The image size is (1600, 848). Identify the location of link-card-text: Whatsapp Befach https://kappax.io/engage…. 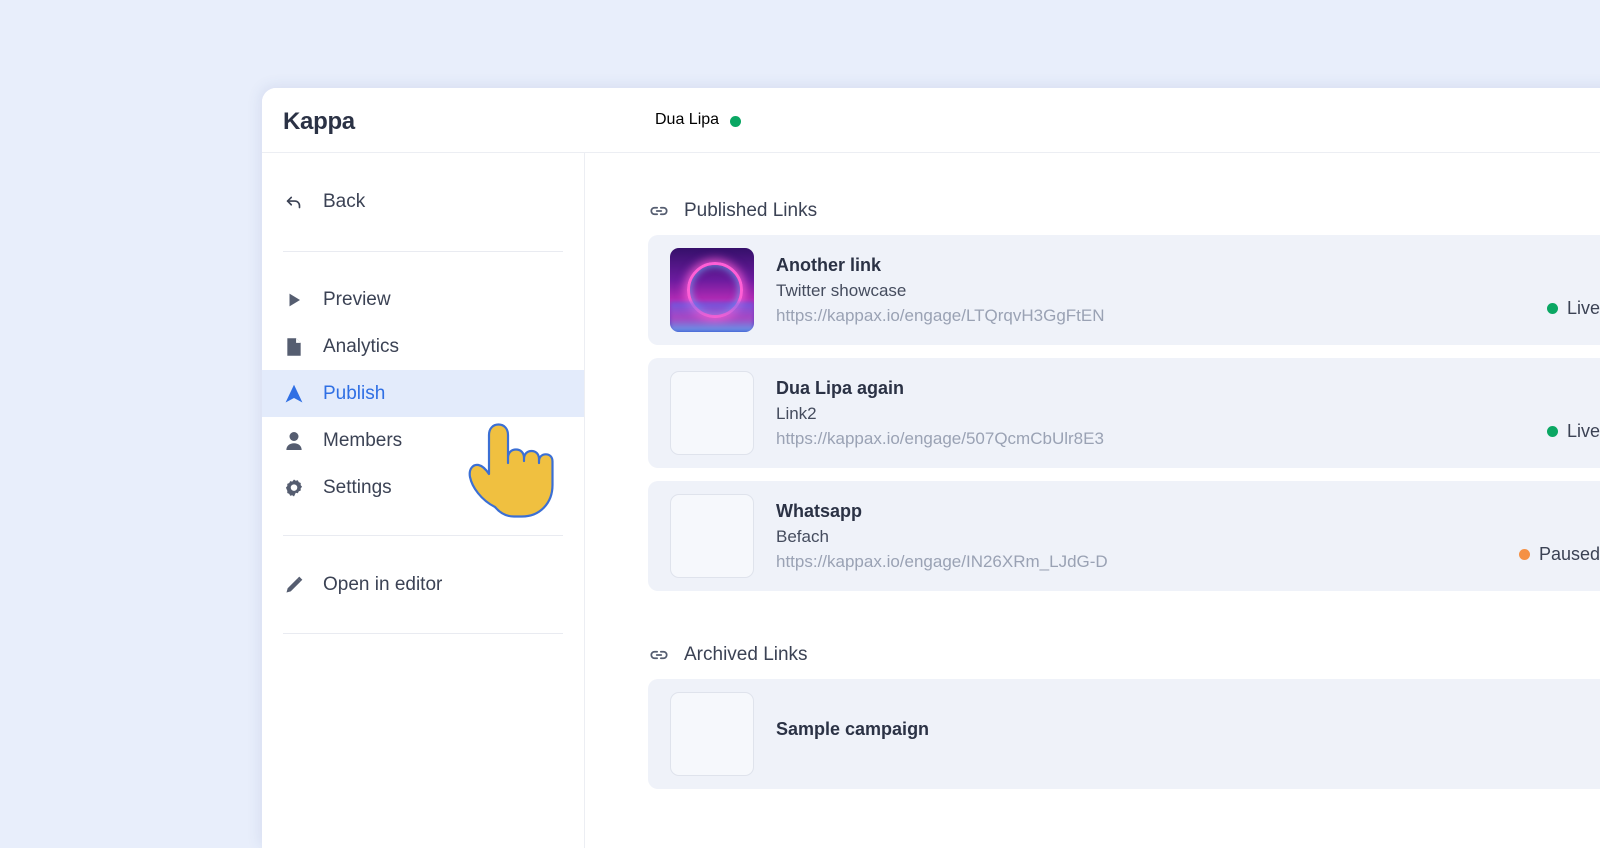
(942, 536).